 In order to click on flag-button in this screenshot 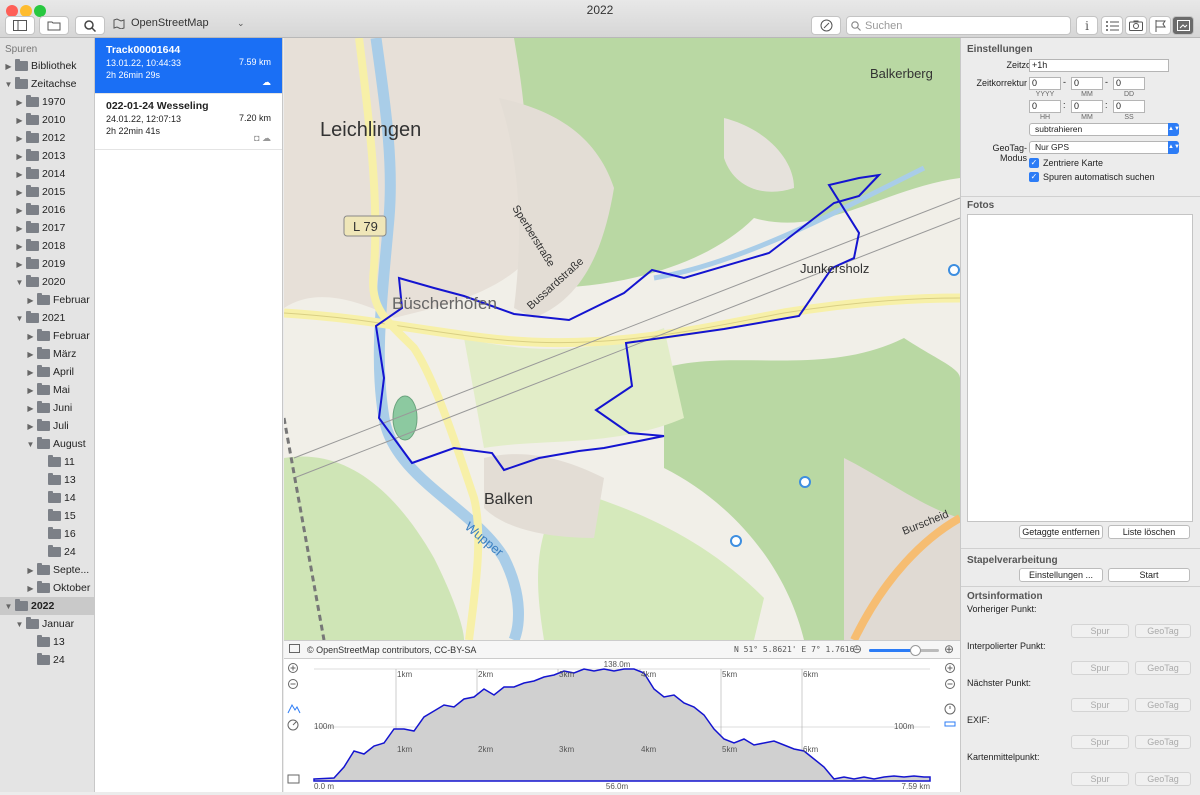, I will do `click(1160, 25)`.